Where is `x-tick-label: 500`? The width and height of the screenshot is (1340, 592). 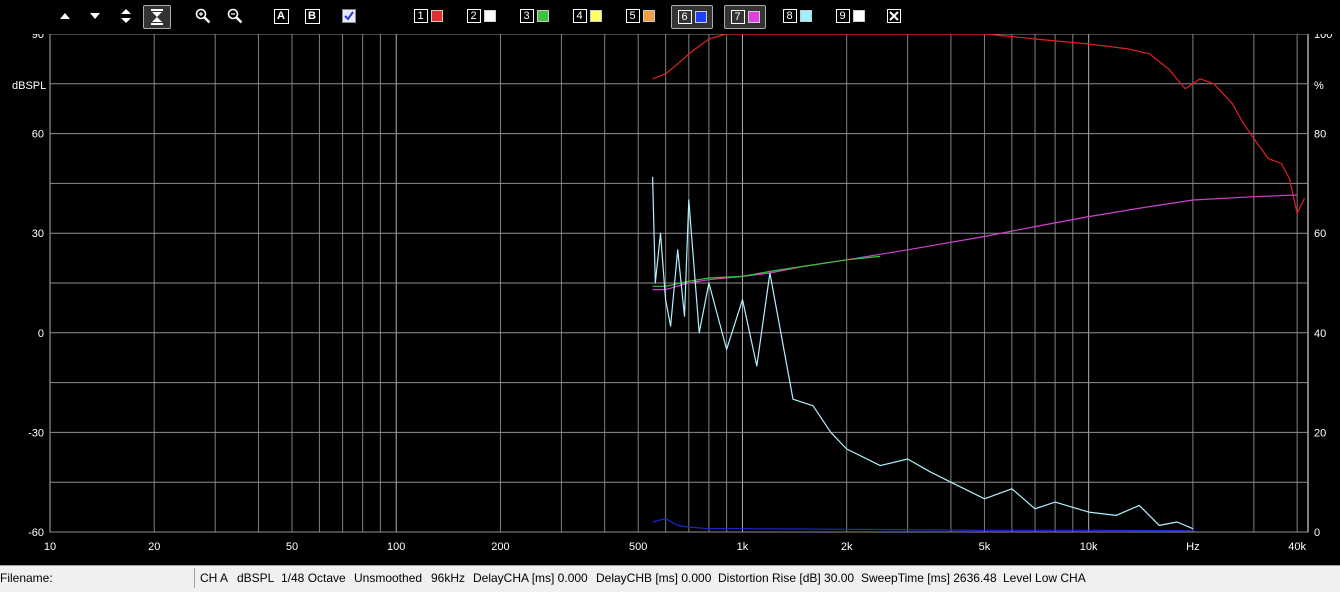 x-tick-label: 500 is located at coordinates (638, 547).